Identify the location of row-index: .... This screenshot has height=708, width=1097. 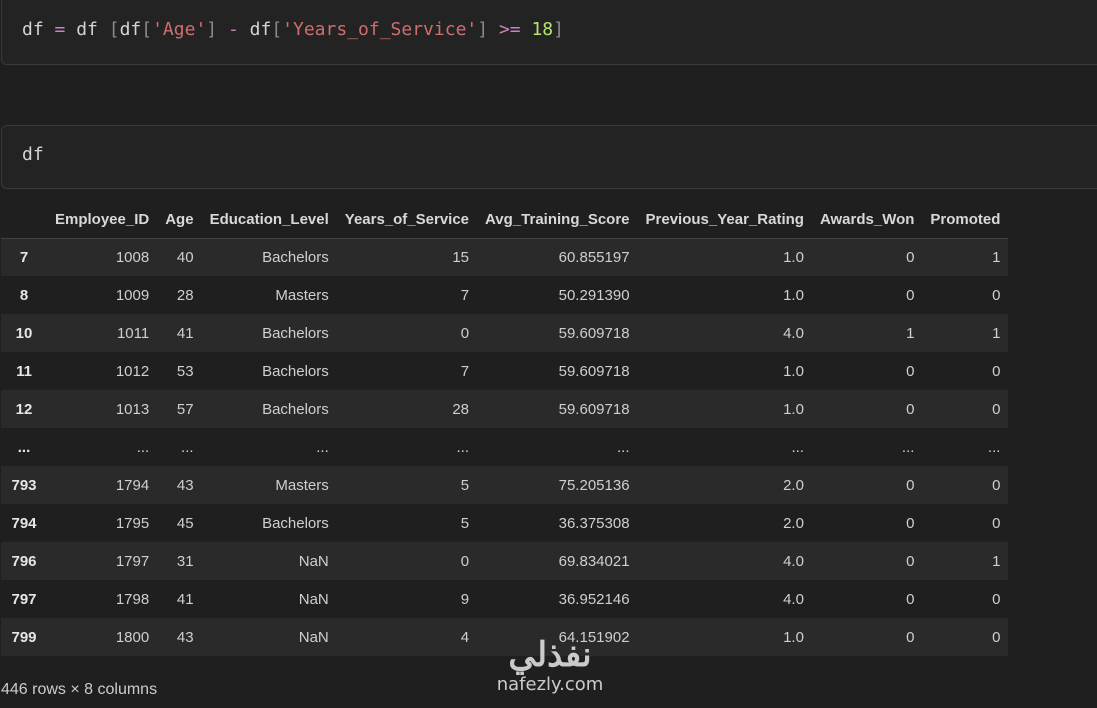
(24, 447).